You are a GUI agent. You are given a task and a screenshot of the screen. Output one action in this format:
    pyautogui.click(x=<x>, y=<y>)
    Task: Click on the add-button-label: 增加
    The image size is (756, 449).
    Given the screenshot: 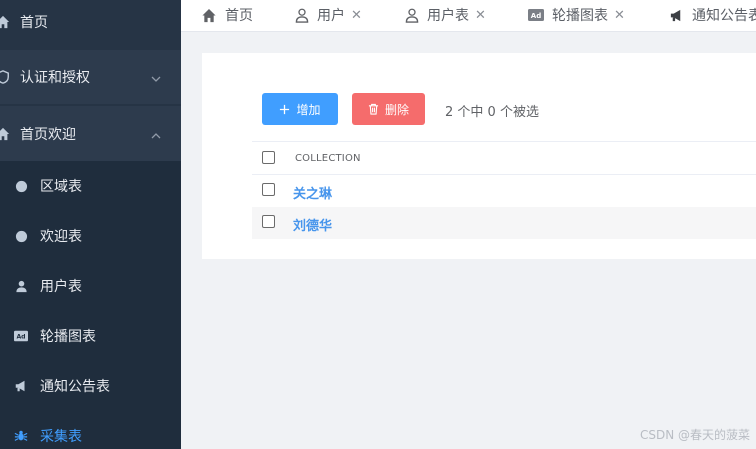 What is the action you would take?
    pyautogui.click(x=308, y=109)
    